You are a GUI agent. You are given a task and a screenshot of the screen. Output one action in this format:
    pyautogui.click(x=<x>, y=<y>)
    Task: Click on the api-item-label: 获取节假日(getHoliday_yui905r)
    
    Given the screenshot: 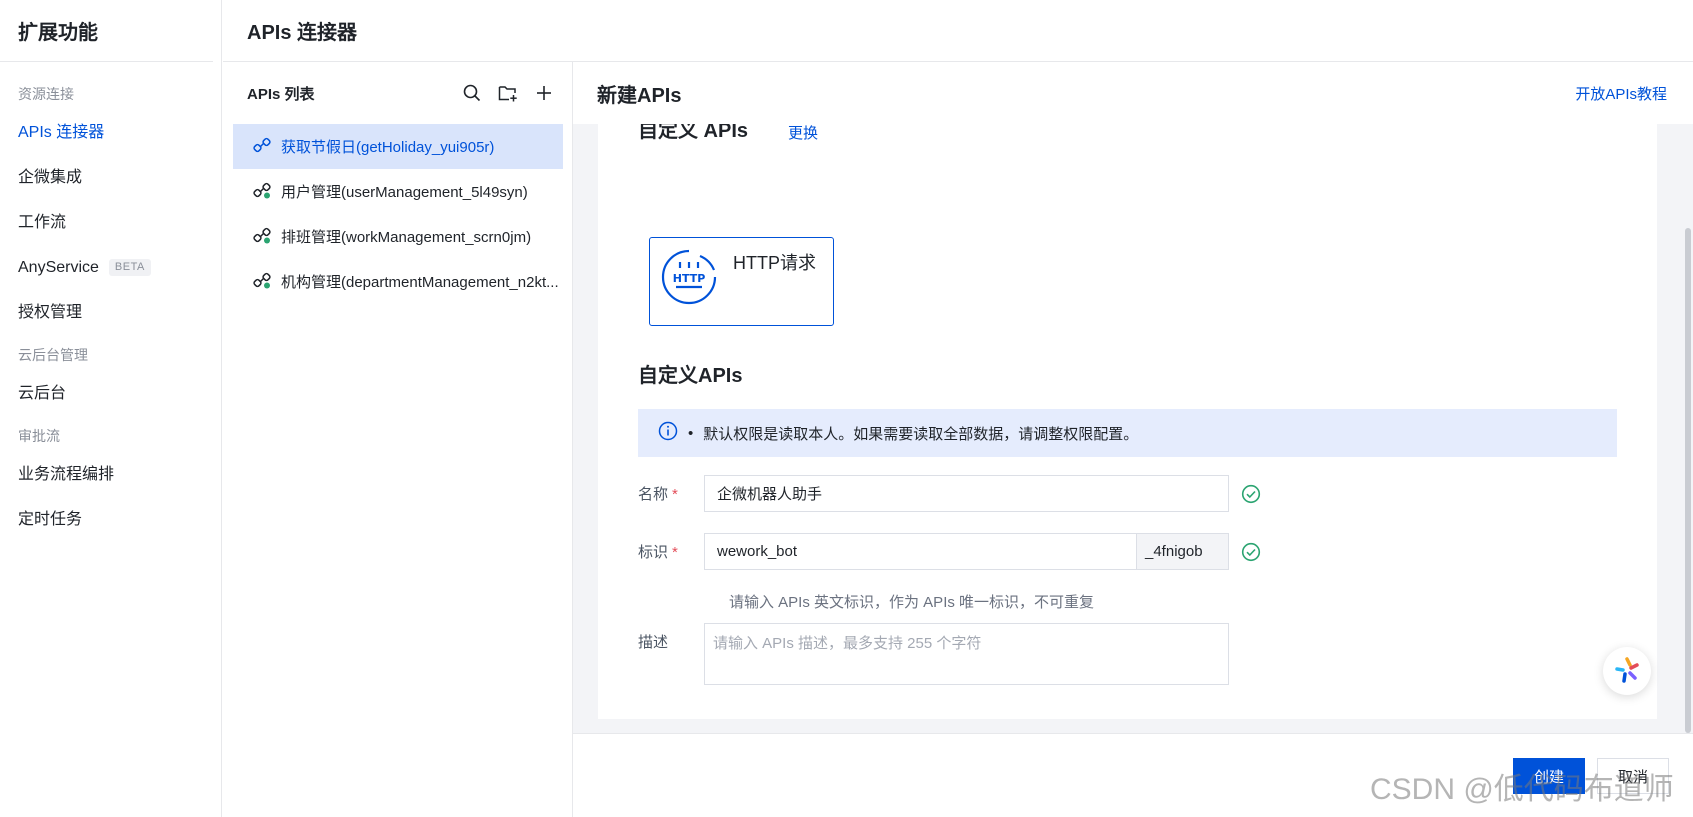 What is the action you would take?
    pyautogui.click(x=388, y=147)
    